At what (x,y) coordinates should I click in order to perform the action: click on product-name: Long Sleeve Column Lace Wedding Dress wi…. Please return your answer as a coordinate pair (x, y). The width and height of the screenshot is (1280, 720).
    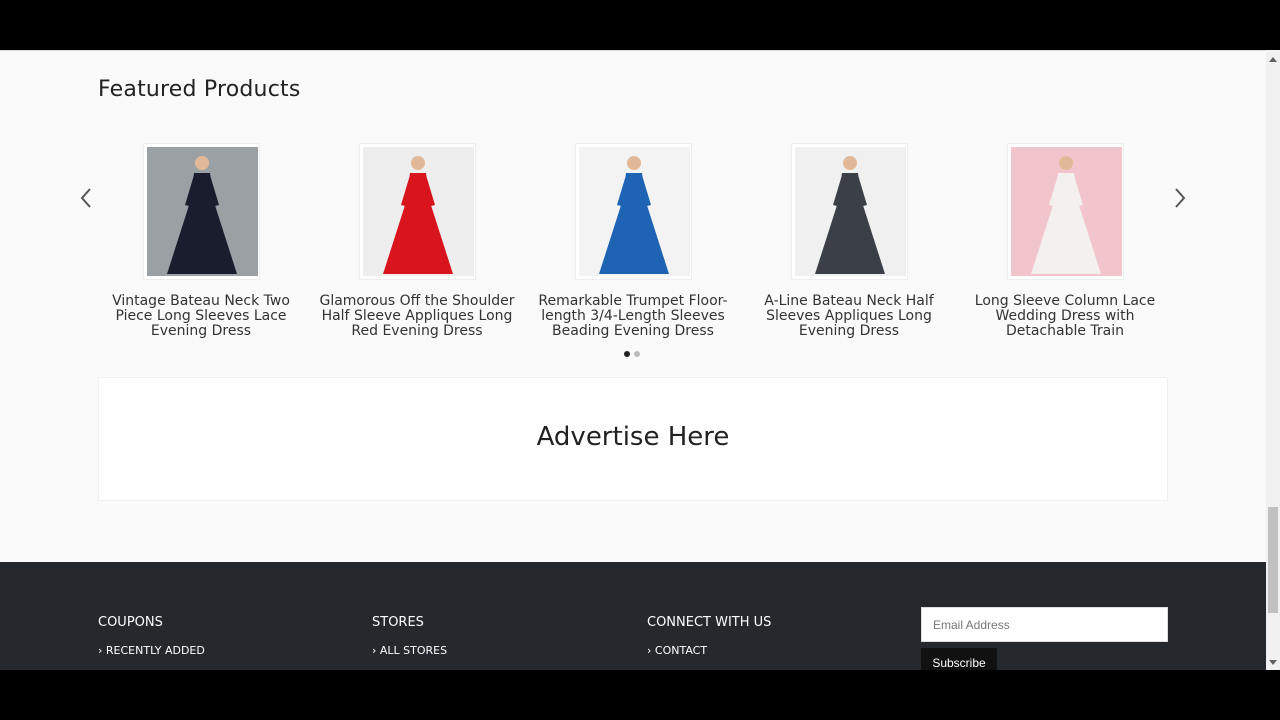
    Looking at the image, I should click on (1065, 316).